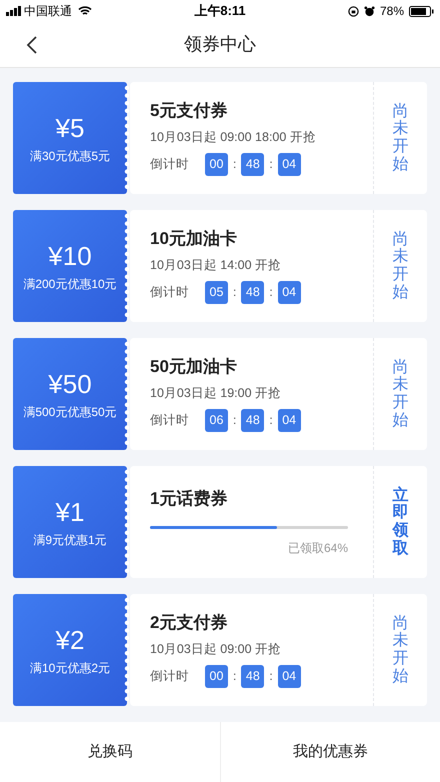 Image resolution: width=440 pixels, height=782 pixels. Describe the element at coordinates (369, 11) in the screenshot. I see `alarm-icon` at that location.